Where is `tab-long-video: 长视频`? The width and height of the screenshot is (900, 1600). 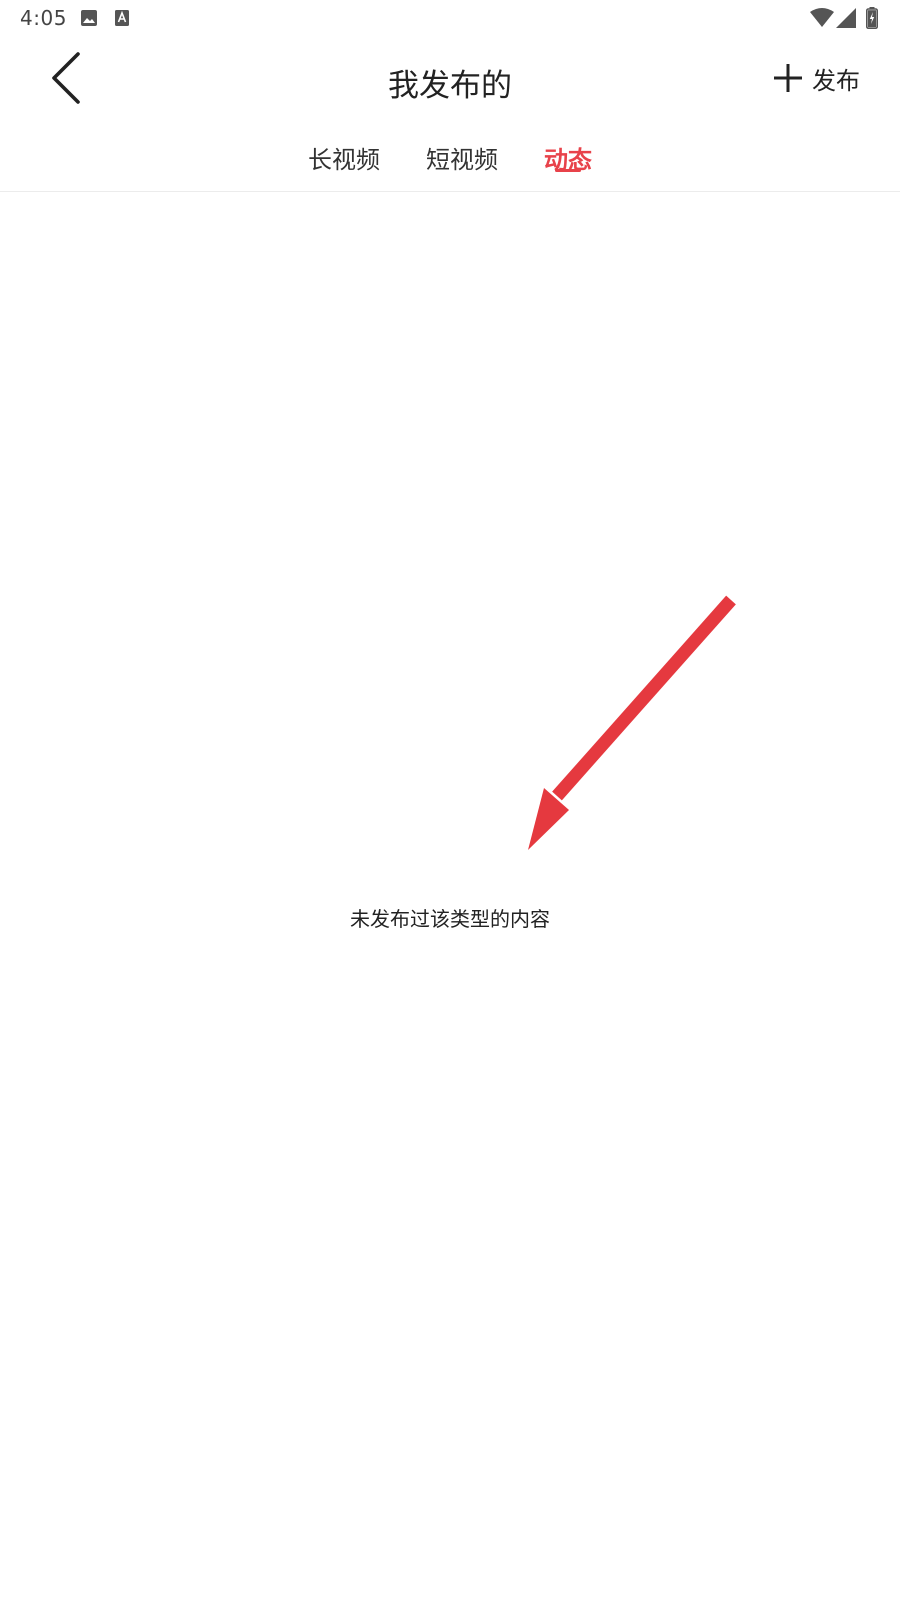 tab-long-video: 长视频 is located at coordinates (344, 158).